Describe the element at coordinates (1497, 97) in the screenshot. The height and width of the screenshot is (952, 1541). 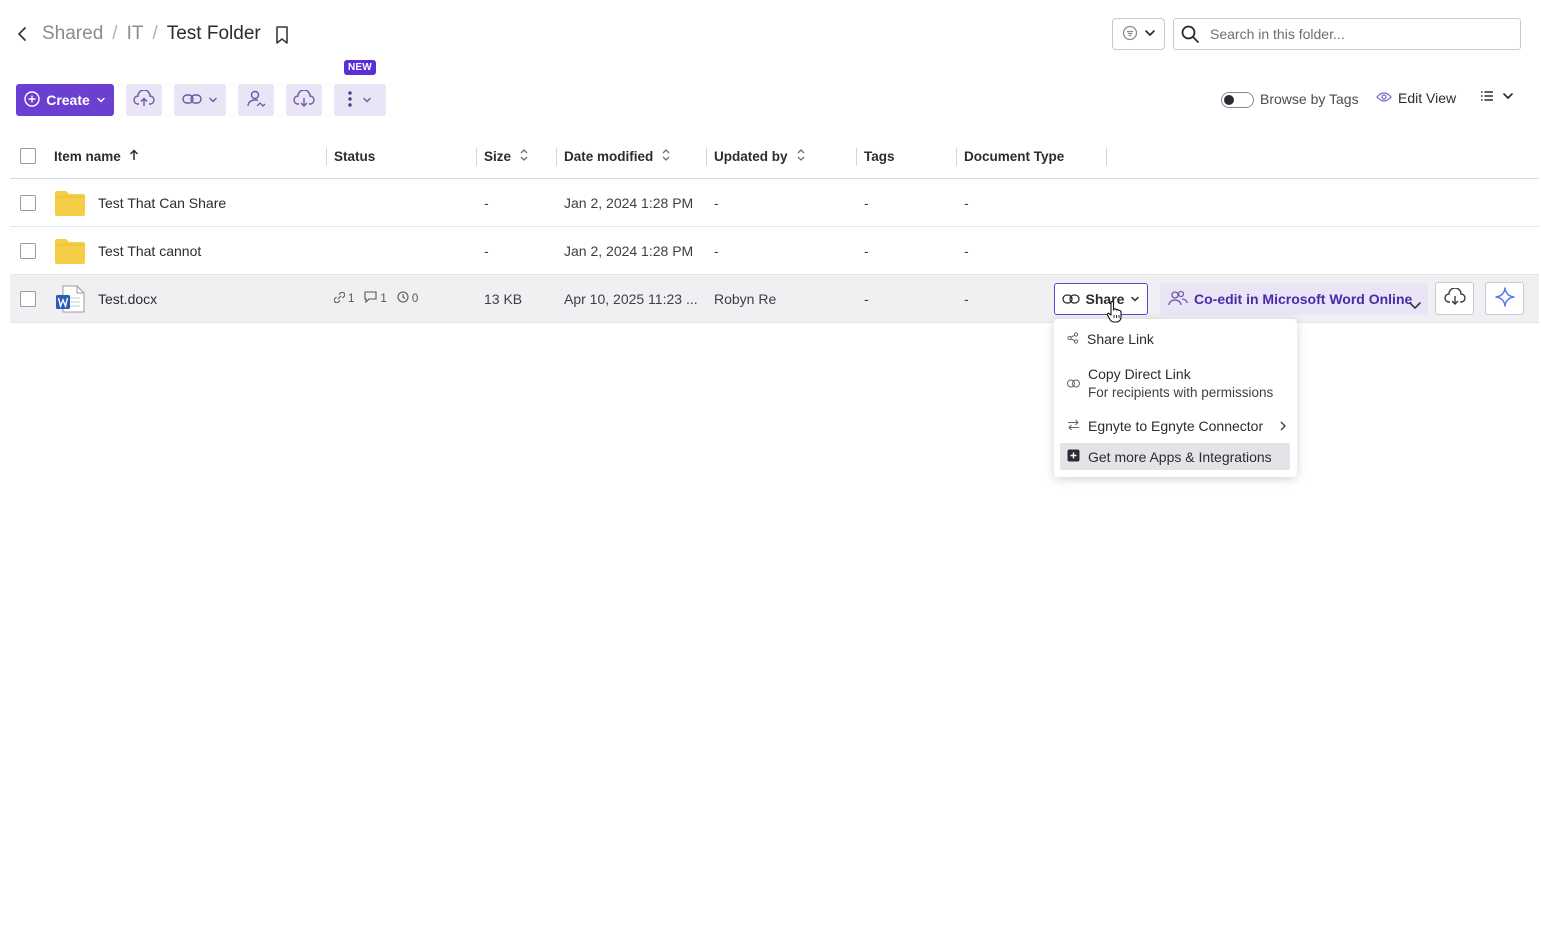
I see `view-mode-dropdown` at that location.